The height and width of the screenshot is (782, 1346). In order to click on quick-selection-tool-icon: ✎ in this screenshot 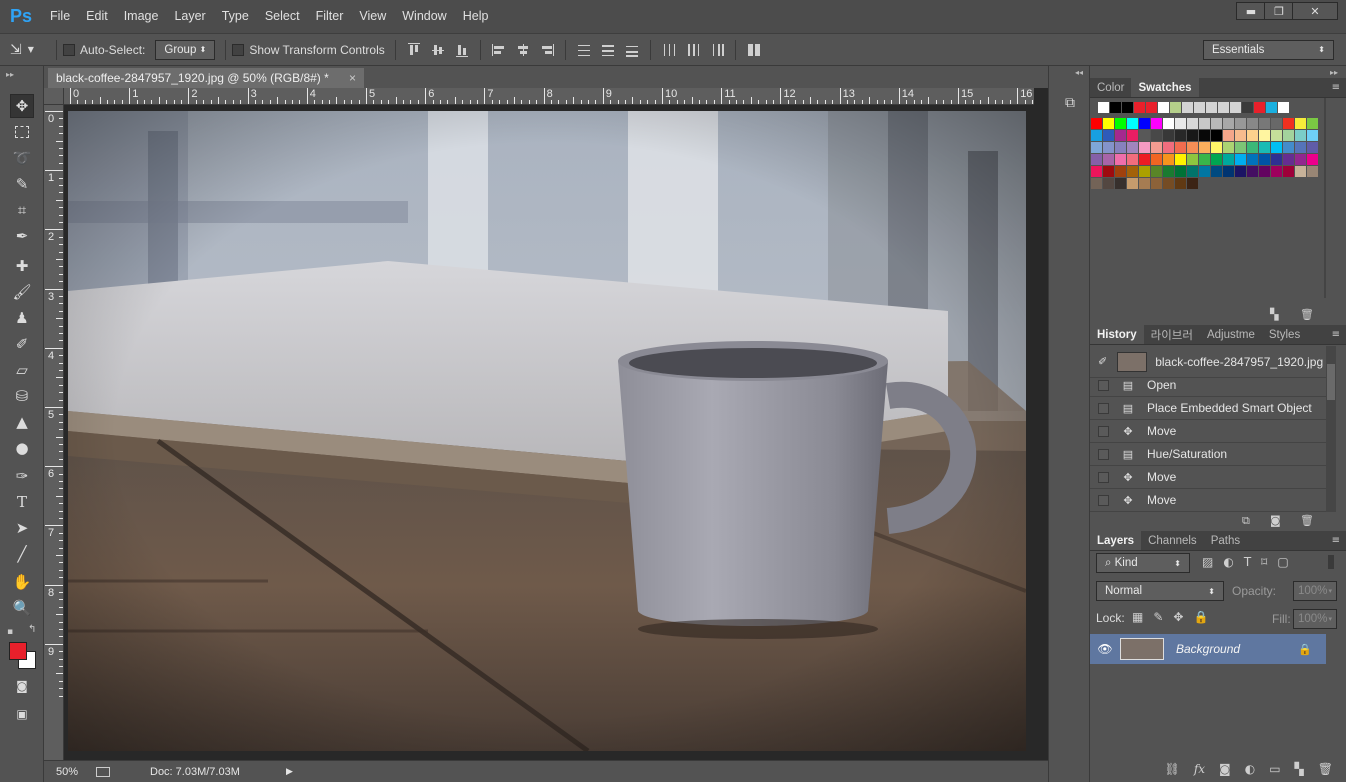, I will do `click(22, 184)`.